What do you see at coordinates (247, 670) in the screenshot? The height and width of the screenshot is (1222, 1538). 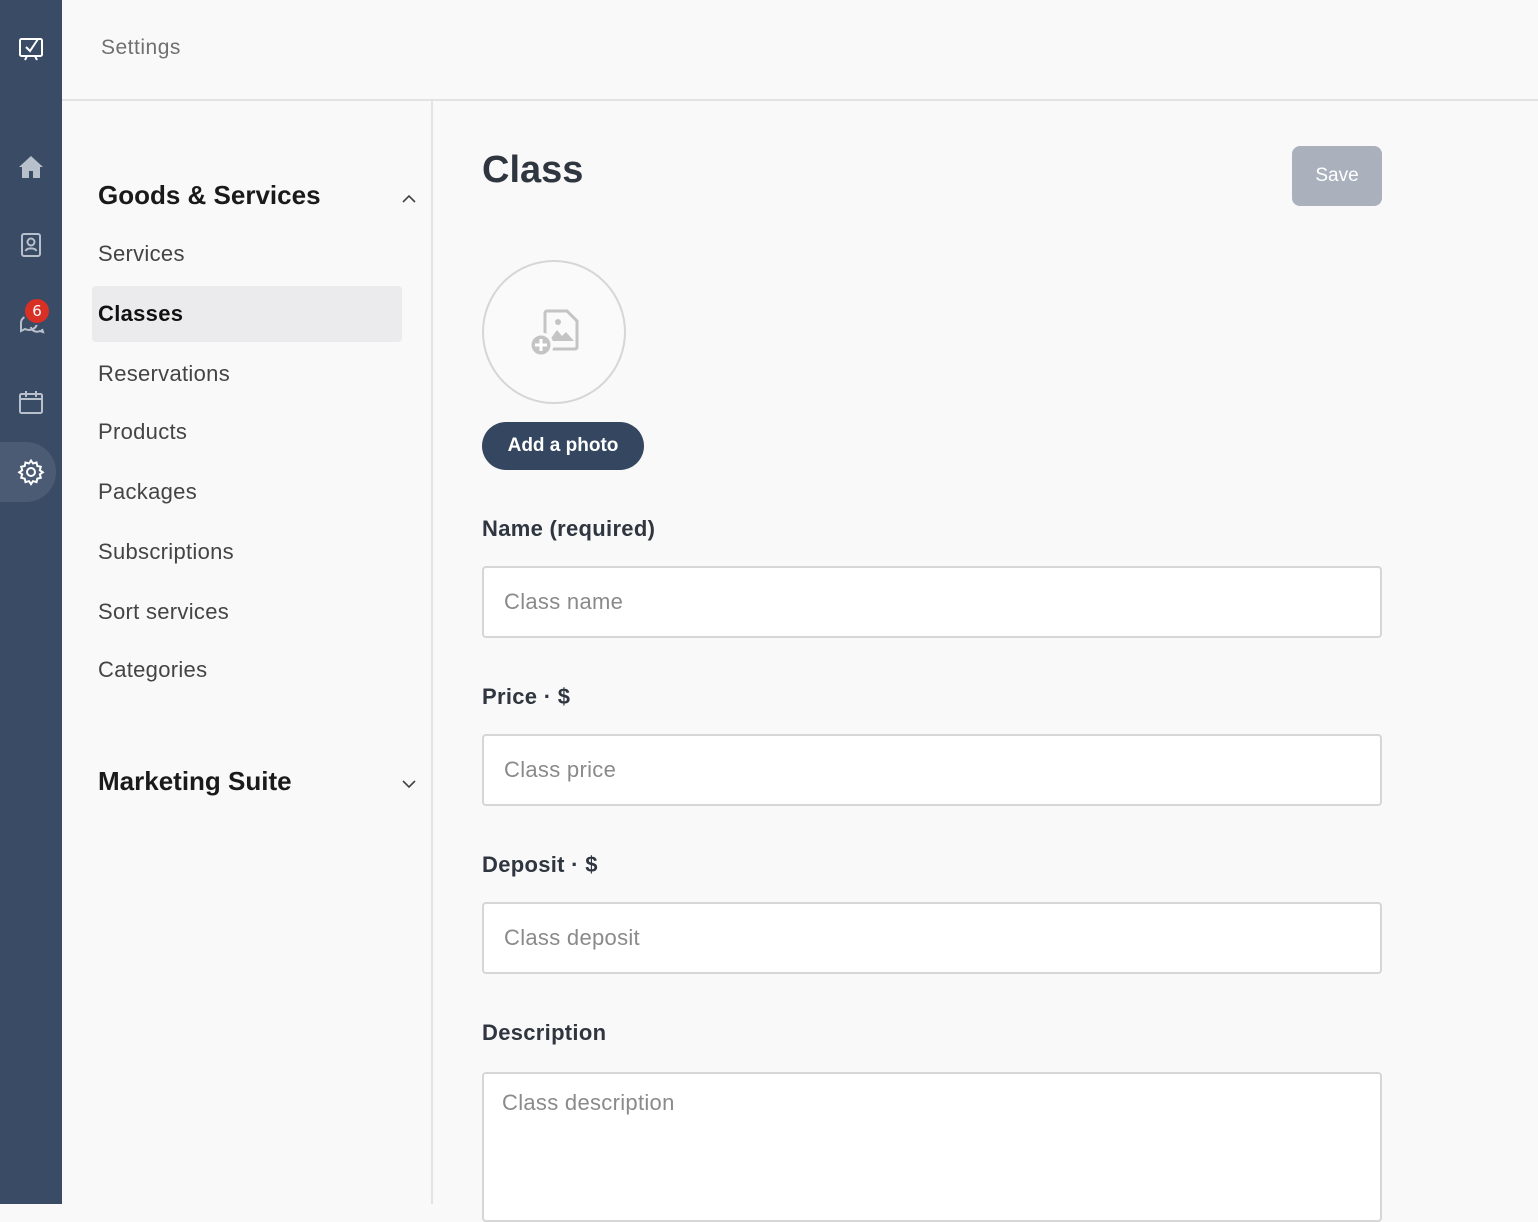 I see `subnav-item-categories: Categories` at bounding box center [247, 670].